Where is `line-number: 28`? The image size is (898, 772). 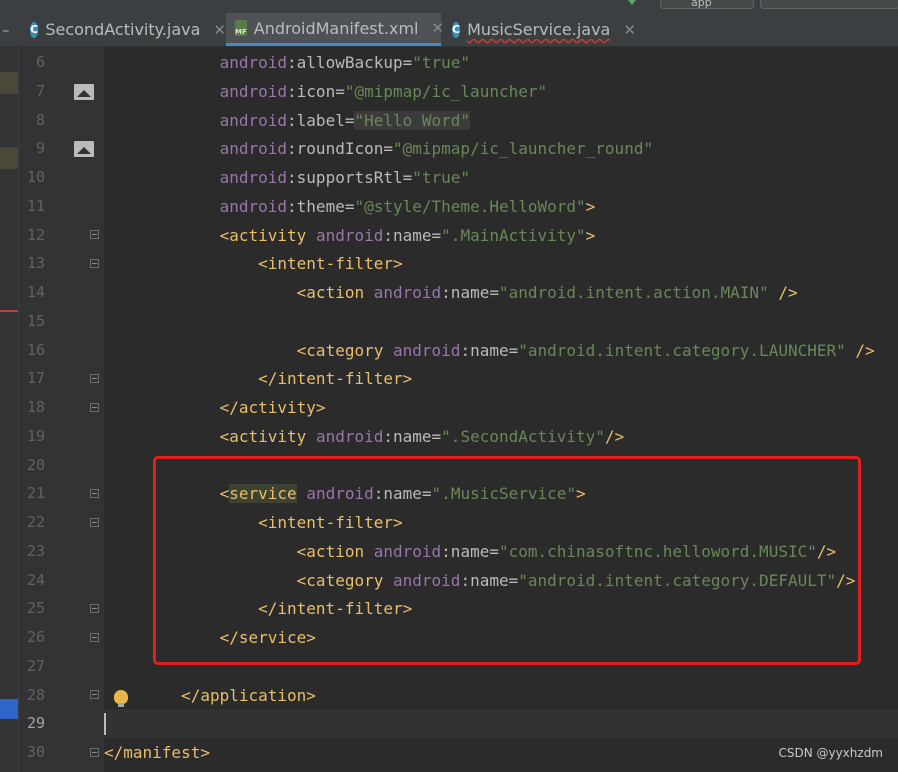
line-number: 28 is located at coordinates (35, 695).